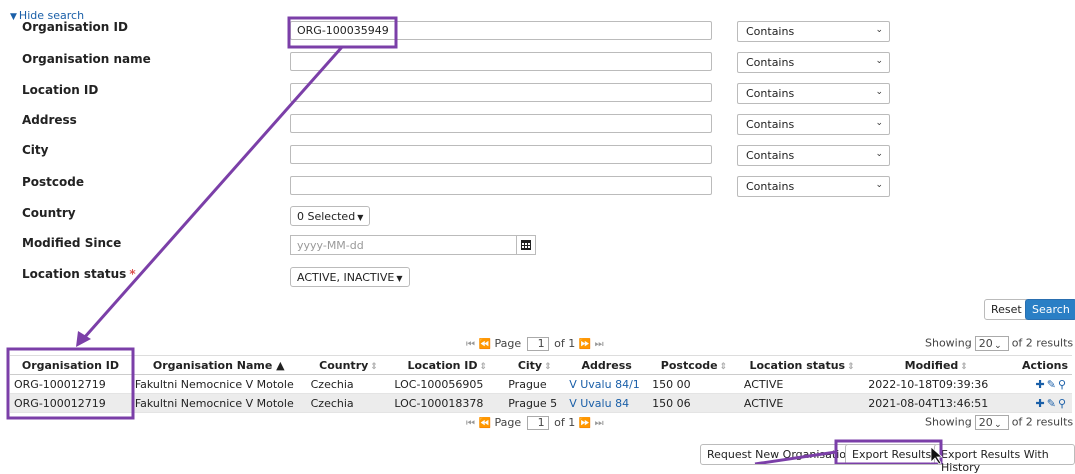 This screenshot has width=1075, height=474. Describe the element at coordinates (694, 365) in the screenshot. I see `col-postcode: Postcode ⇕` at that location.